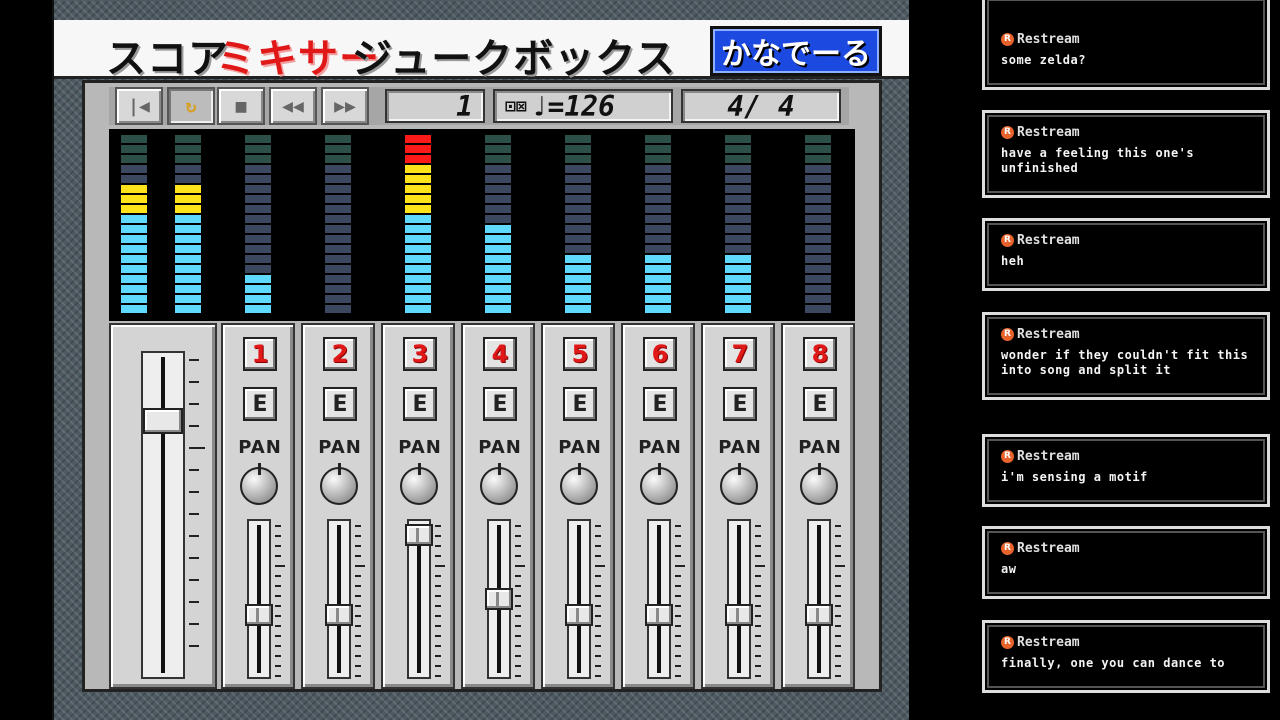 This screenshot has width=1280, height=720. I want to click on chat-username: Restream, so click(1048, 240).